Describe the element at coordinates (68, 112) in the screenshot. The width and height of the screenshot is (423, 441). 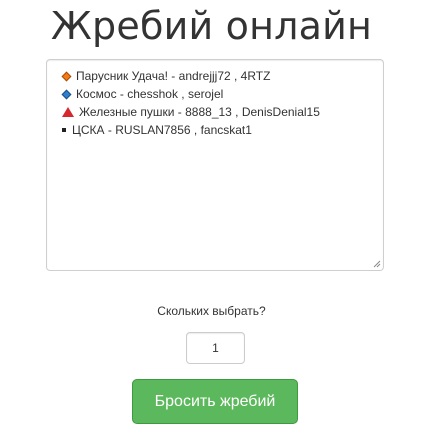
I see `red-triangle-icon` at that location.